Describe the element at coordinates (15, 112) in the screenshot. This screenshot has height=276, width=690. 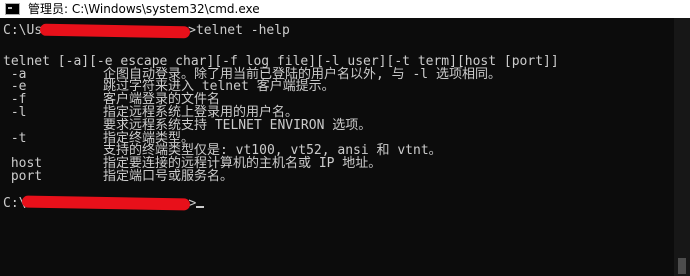
I see `option-flag: -l` at that location.